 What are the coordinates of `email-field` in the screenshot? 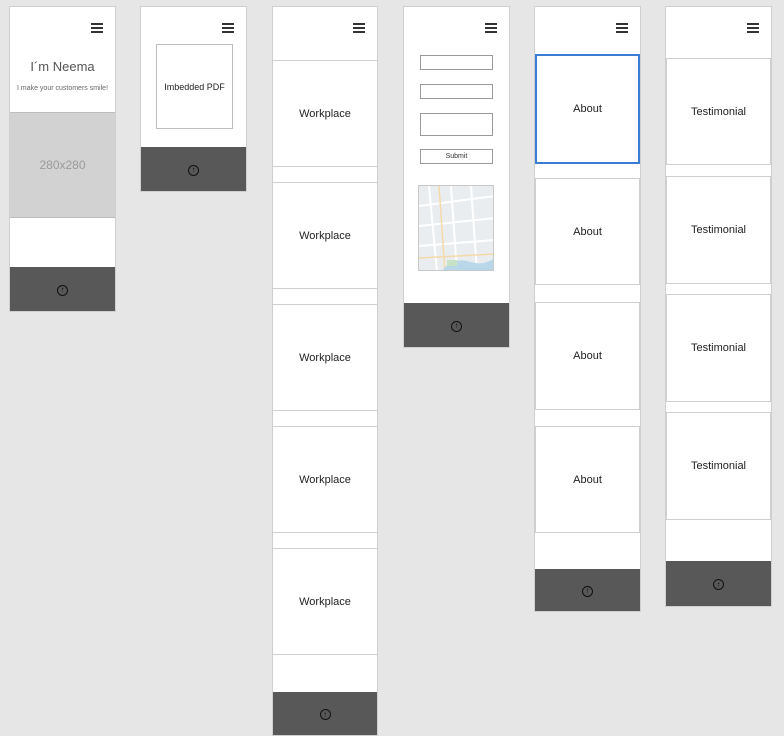 It's located at (456, 91).